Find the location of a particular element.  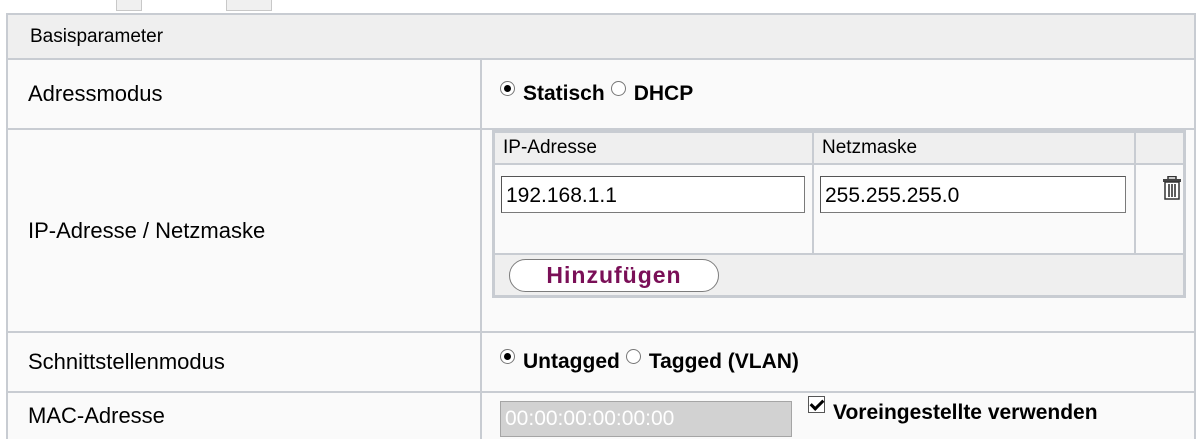

radio-tagged-label: Tagged (VLAN) is located at coordinates (723, 361).